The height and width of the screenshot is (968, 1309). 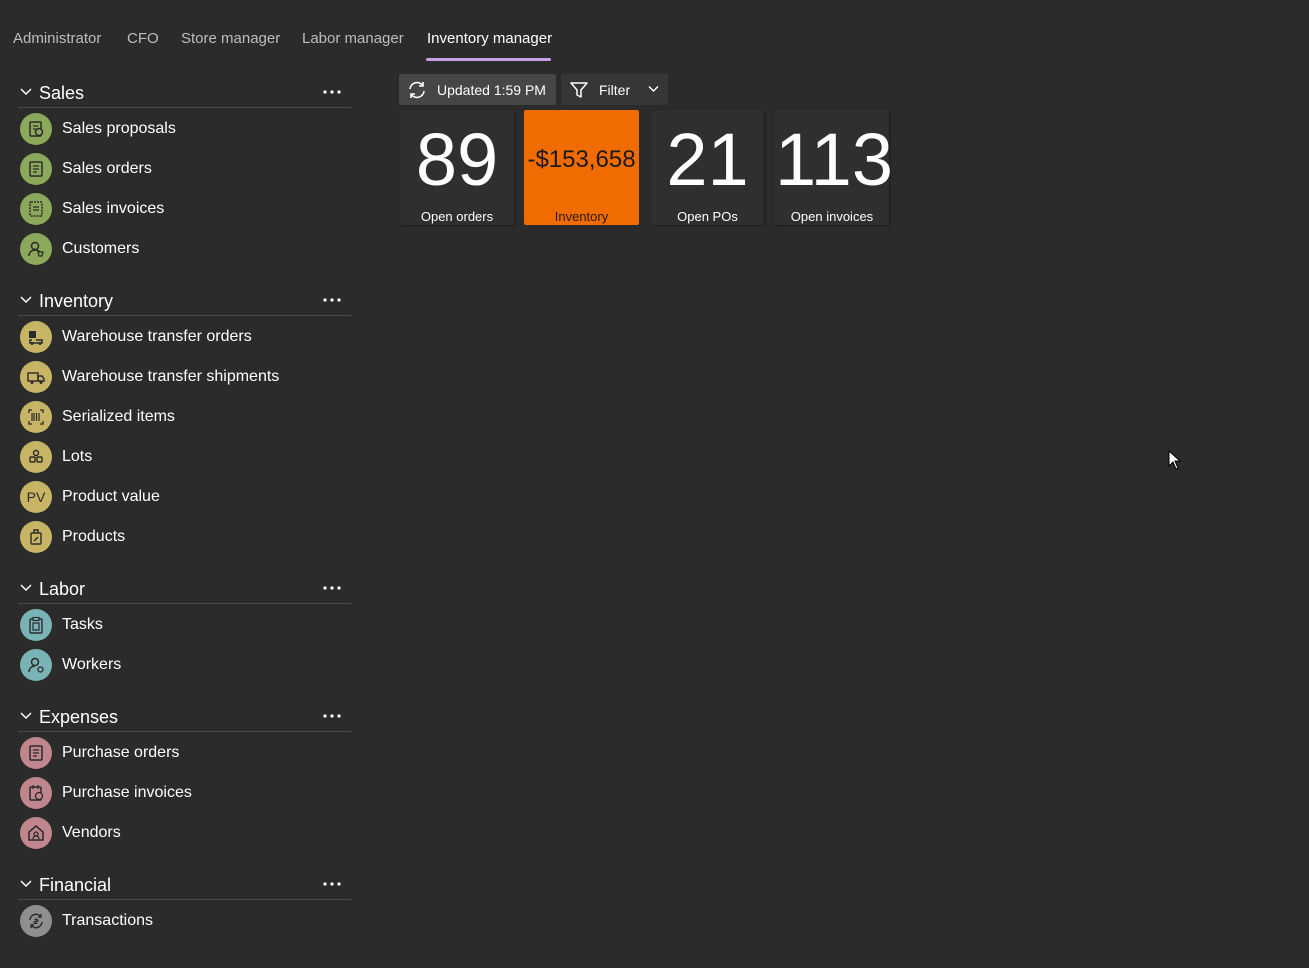 I want to click on forklift-icon, so click(x=36, y=337).